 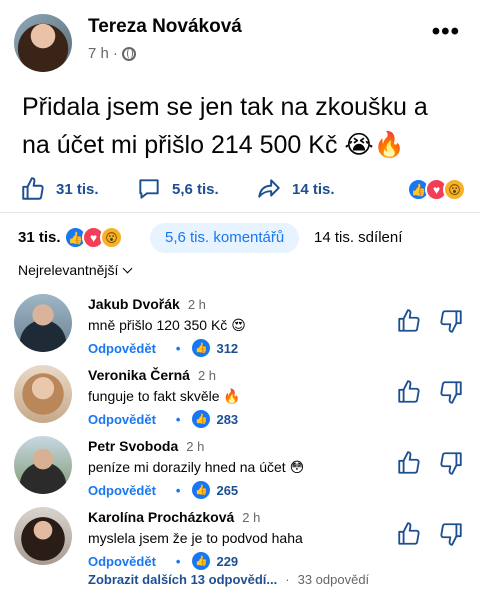 I want to click on post-meta: 7 h ·, so click(x=112, y=53).